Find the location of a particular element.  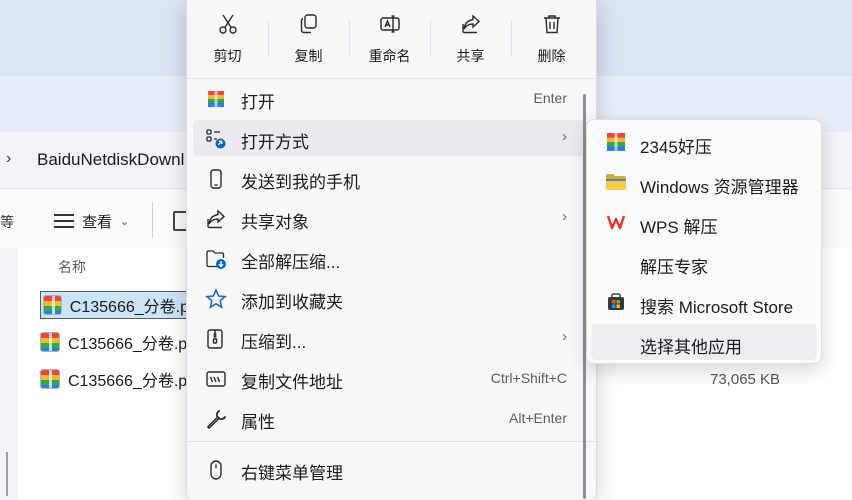

rename-label: 重命名 is located at coordinates (389, 56).